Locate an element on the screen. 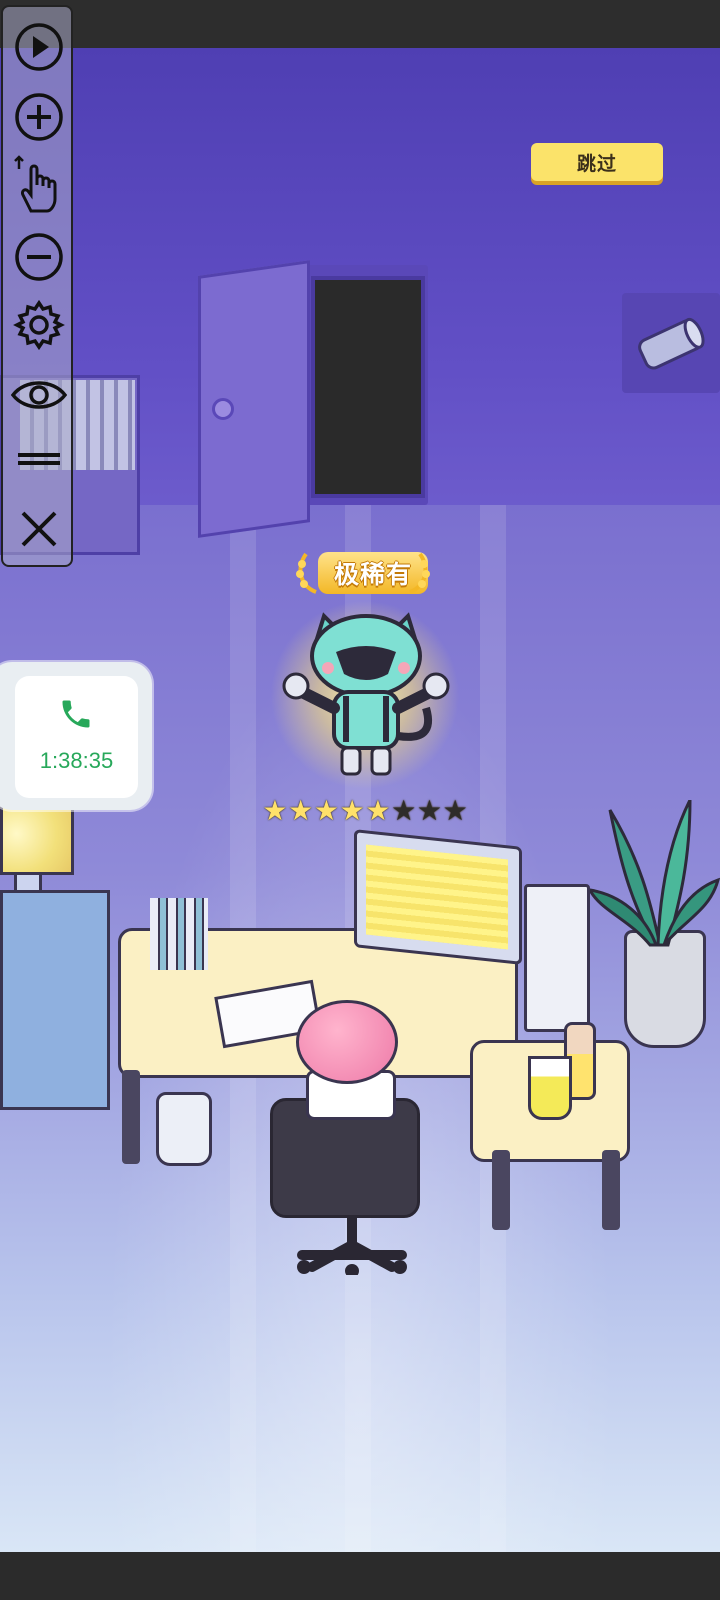 Image resolution: width=720 pixels, height=1600 pixels. door-knob is located at coordinates (223, 409).